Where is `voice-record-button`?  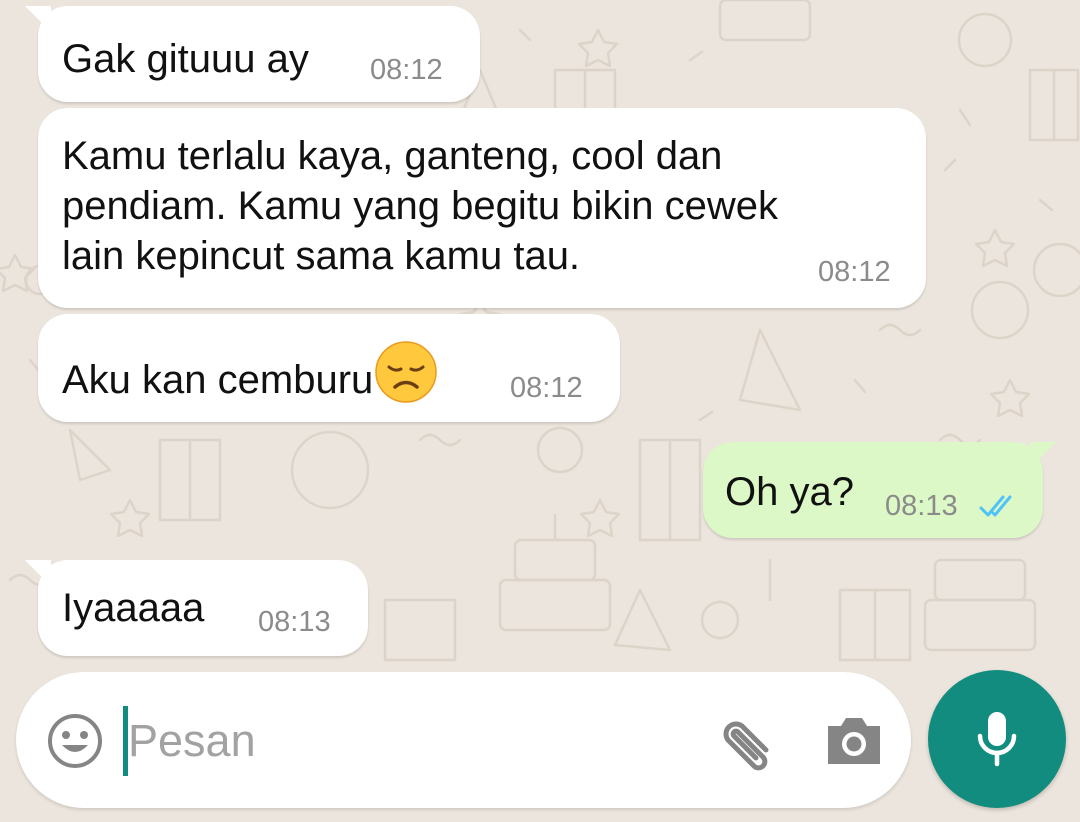
voice-record-button is located at coordinates (997, 739).